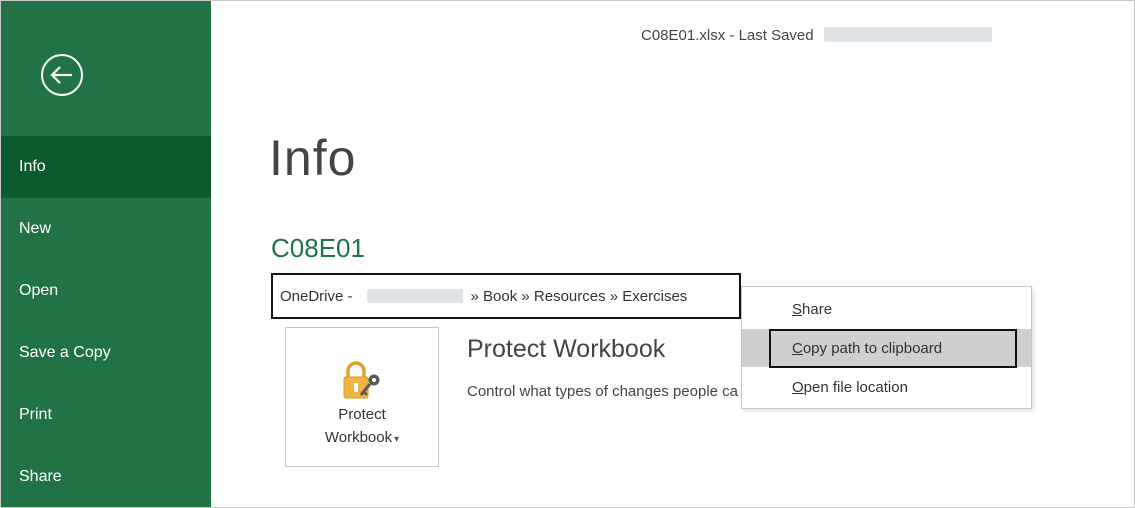  What do you see at coordinates (106, 476) in the screenshot?
I see `sidebar-item-share: Share` at bounding box center [106, 476].